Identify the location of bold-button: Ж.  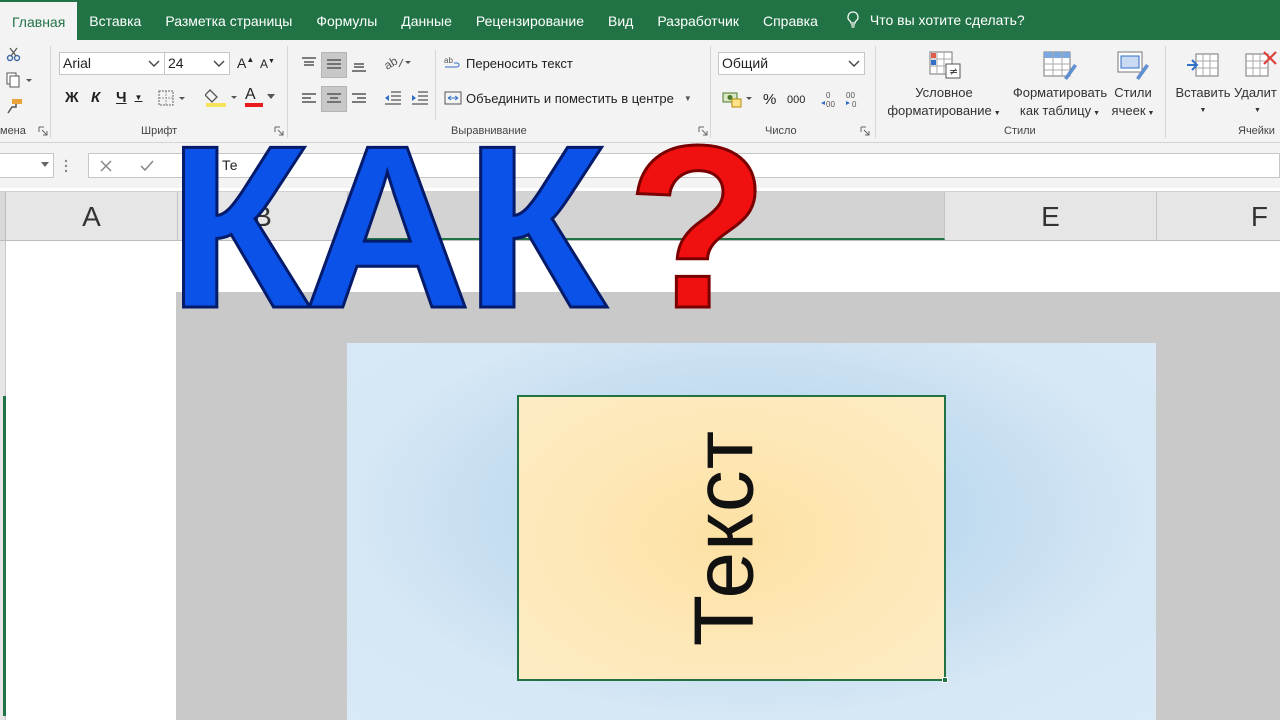
(72, 97).